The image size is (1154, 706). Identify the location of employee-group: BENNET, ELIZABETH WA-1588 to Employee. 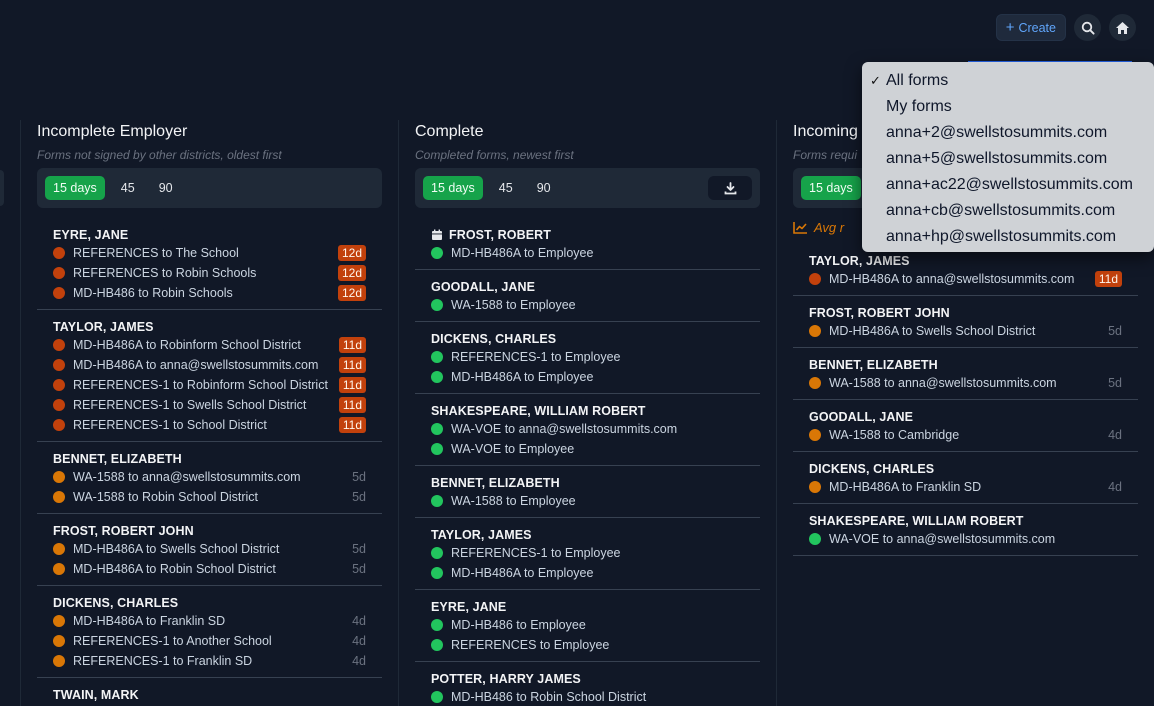
(587, 492).